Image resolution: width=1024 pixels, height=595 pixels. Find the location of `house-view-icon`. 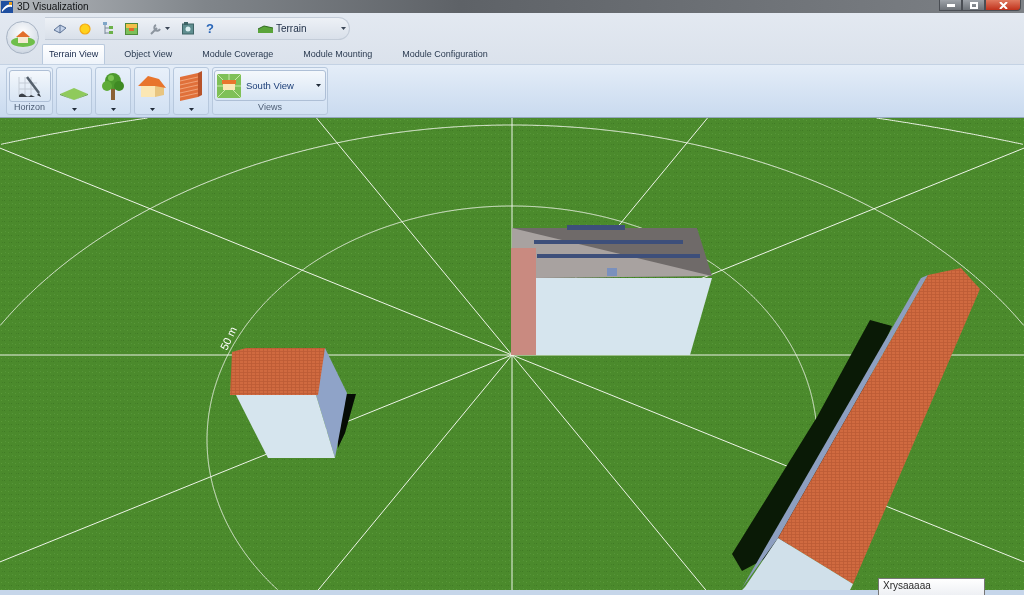

house-view-icon is located at coordinates (229, 85).